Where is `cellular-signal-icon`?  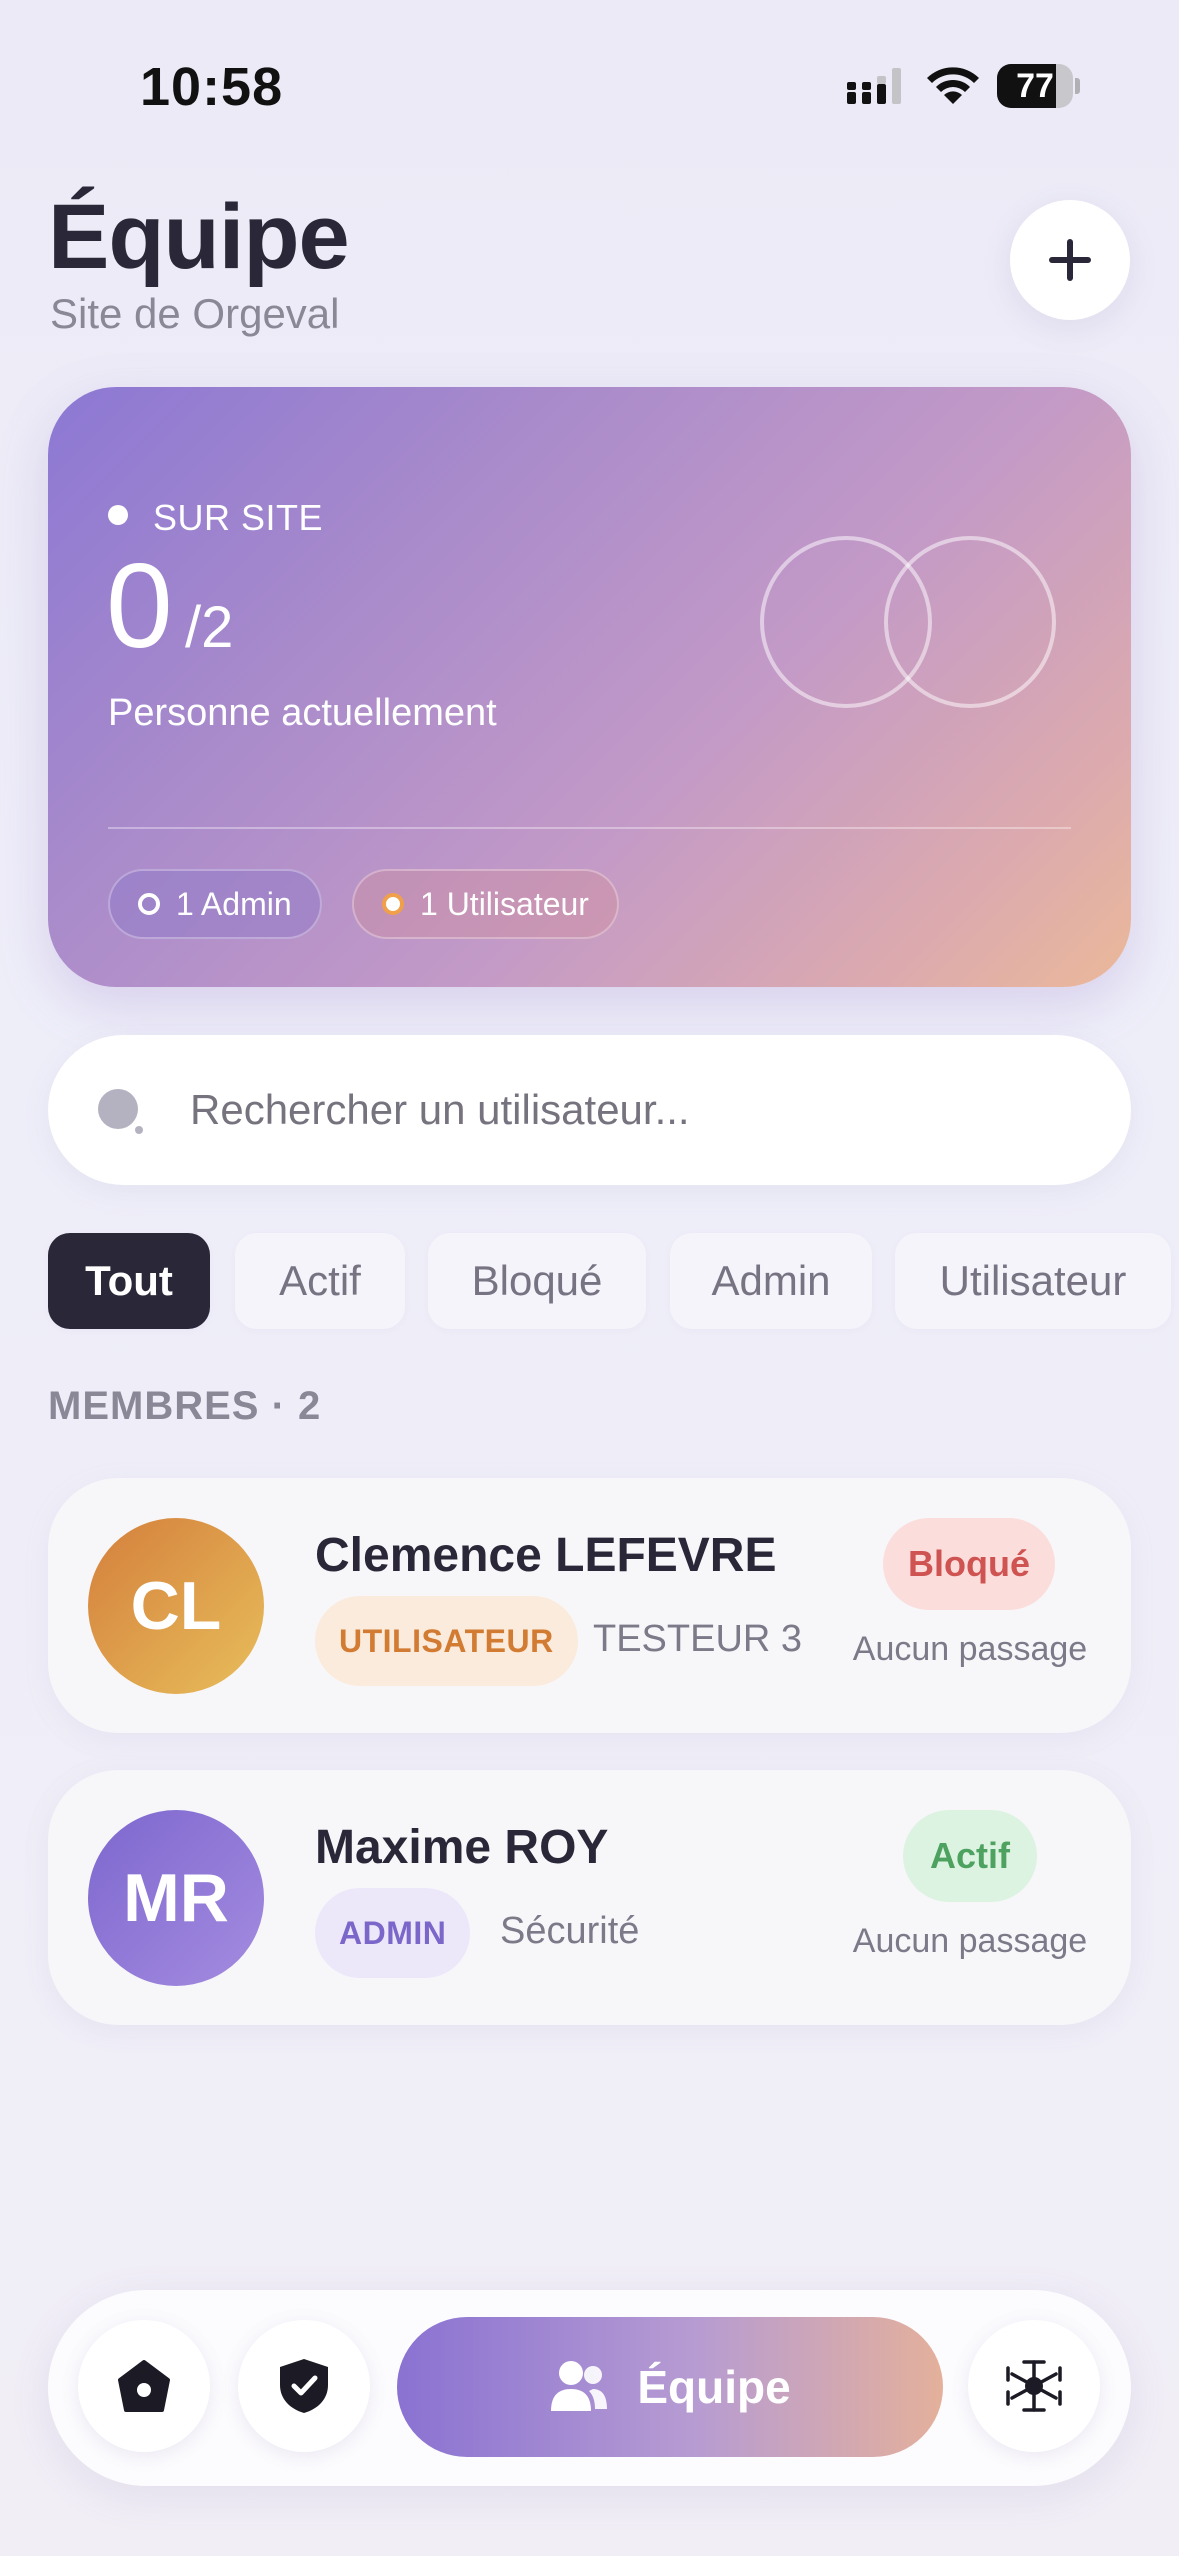
cellular-signal-icon is located at coordinates (874, 86).